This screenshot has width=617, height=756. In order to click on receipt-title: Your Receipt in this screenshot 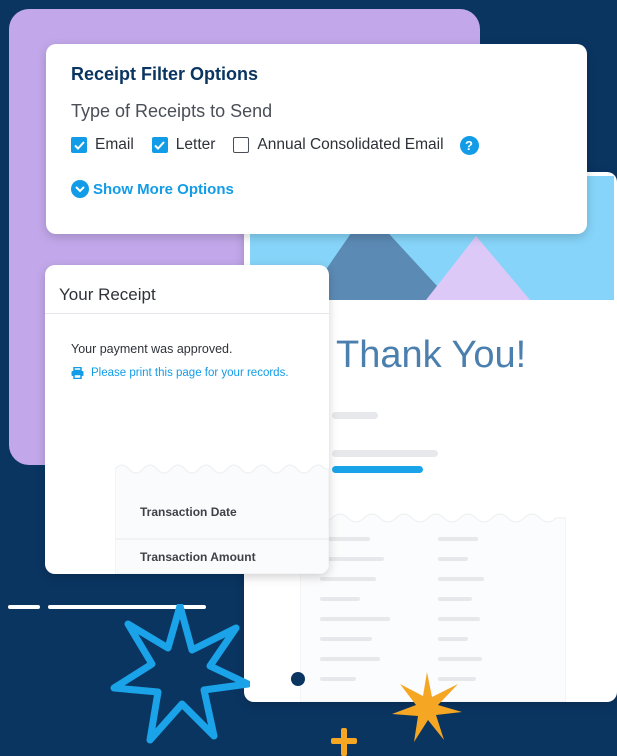, I will do `click(107, 294)`.